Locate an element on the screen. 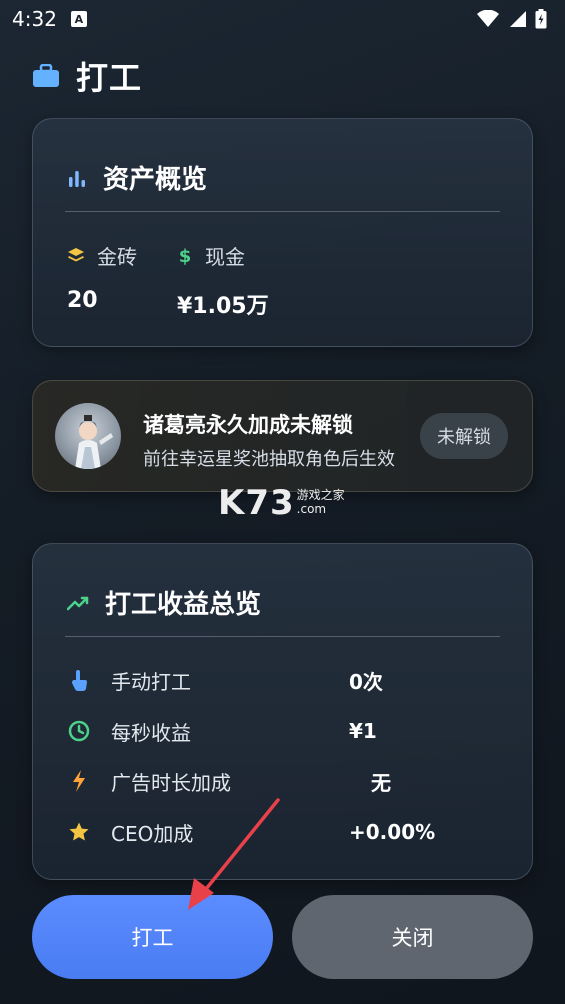 The image size is (565, 1004). gold-label-row: 金砖 is located at coordinates (102, 255).